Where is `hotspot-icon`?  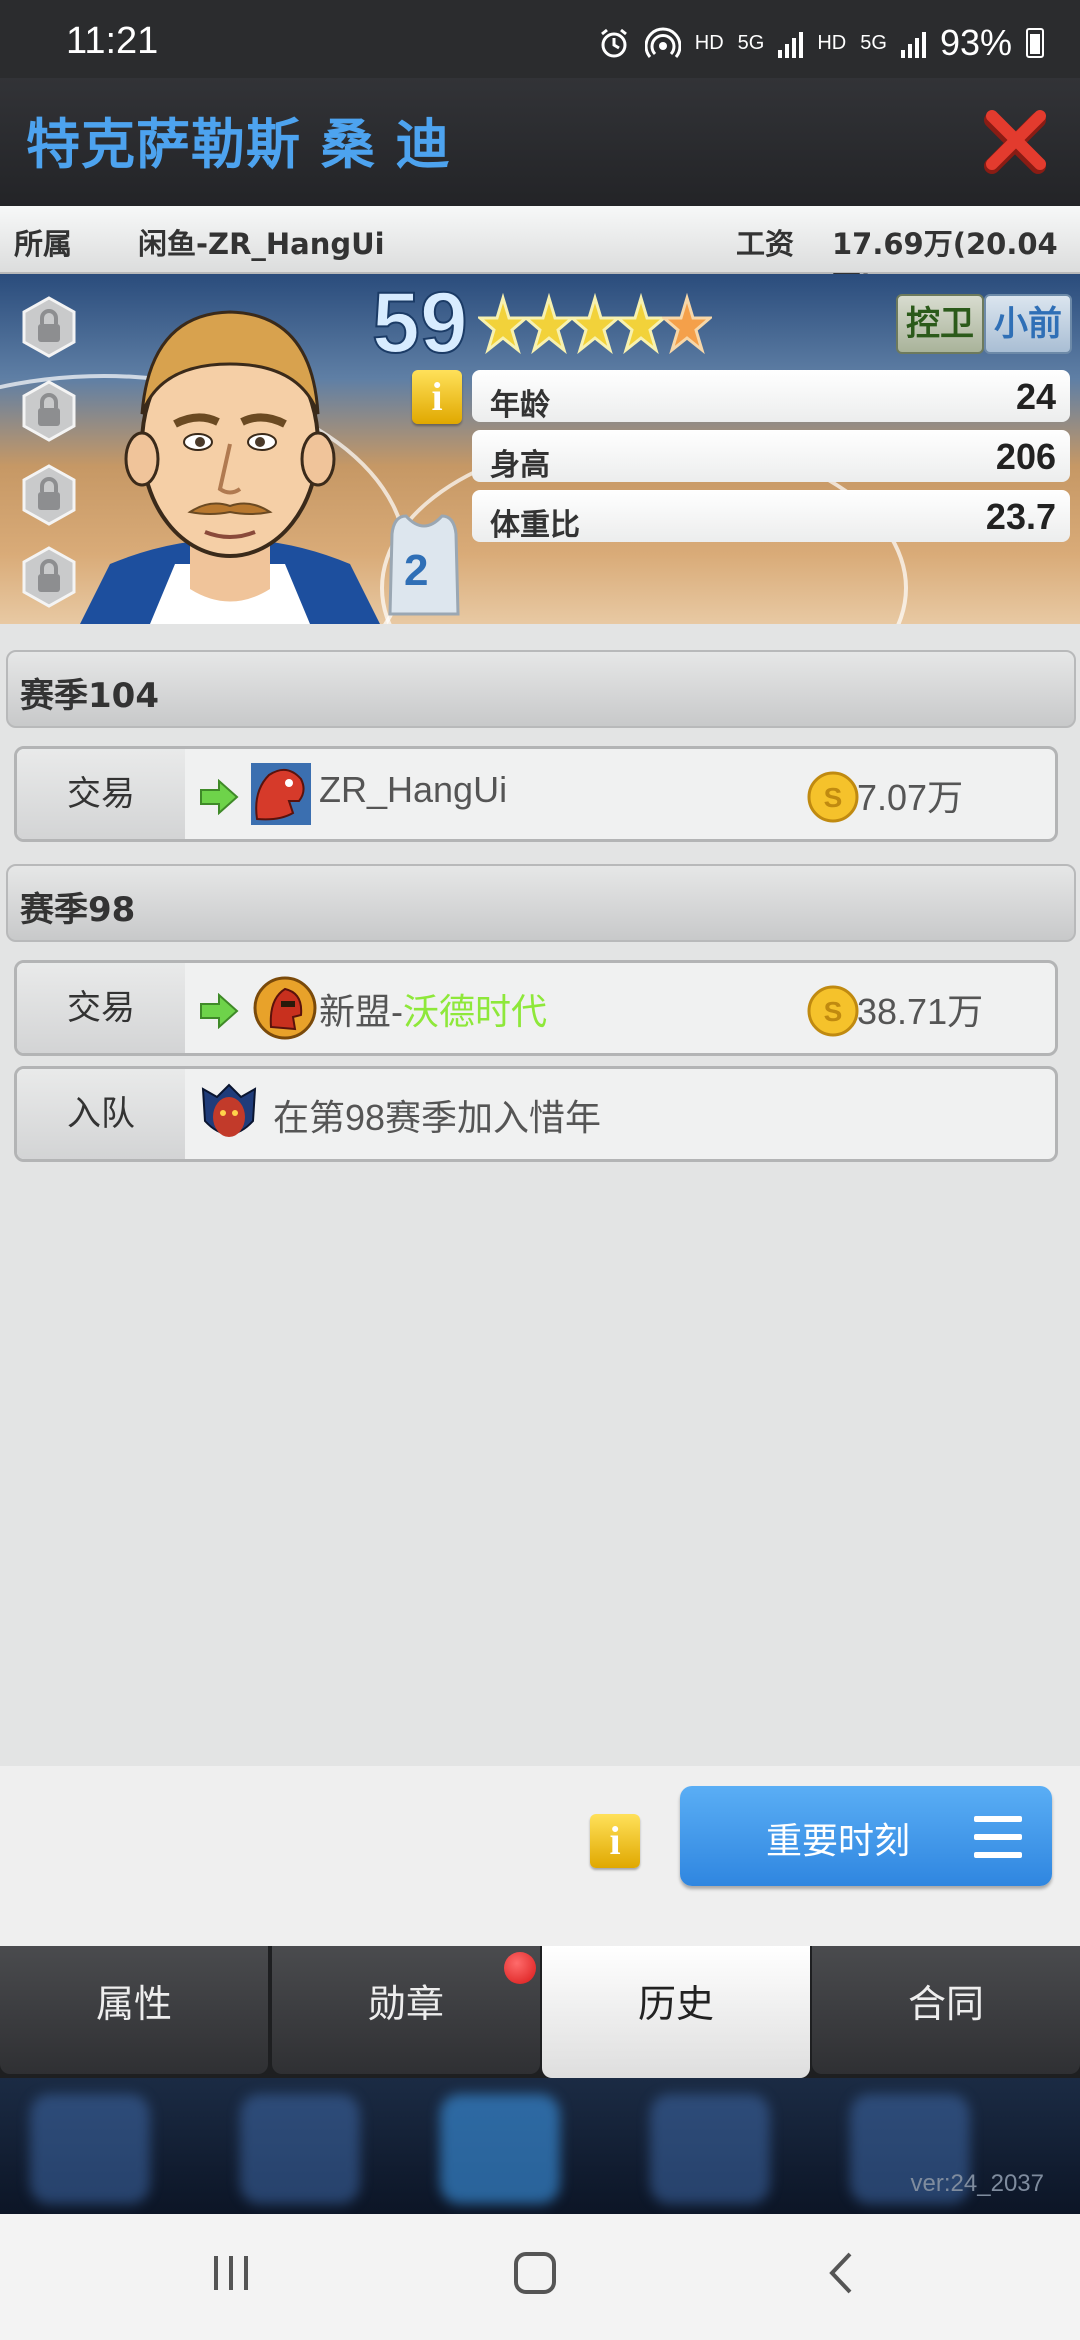 hotspot-icon is located at coordinates (662, 42).